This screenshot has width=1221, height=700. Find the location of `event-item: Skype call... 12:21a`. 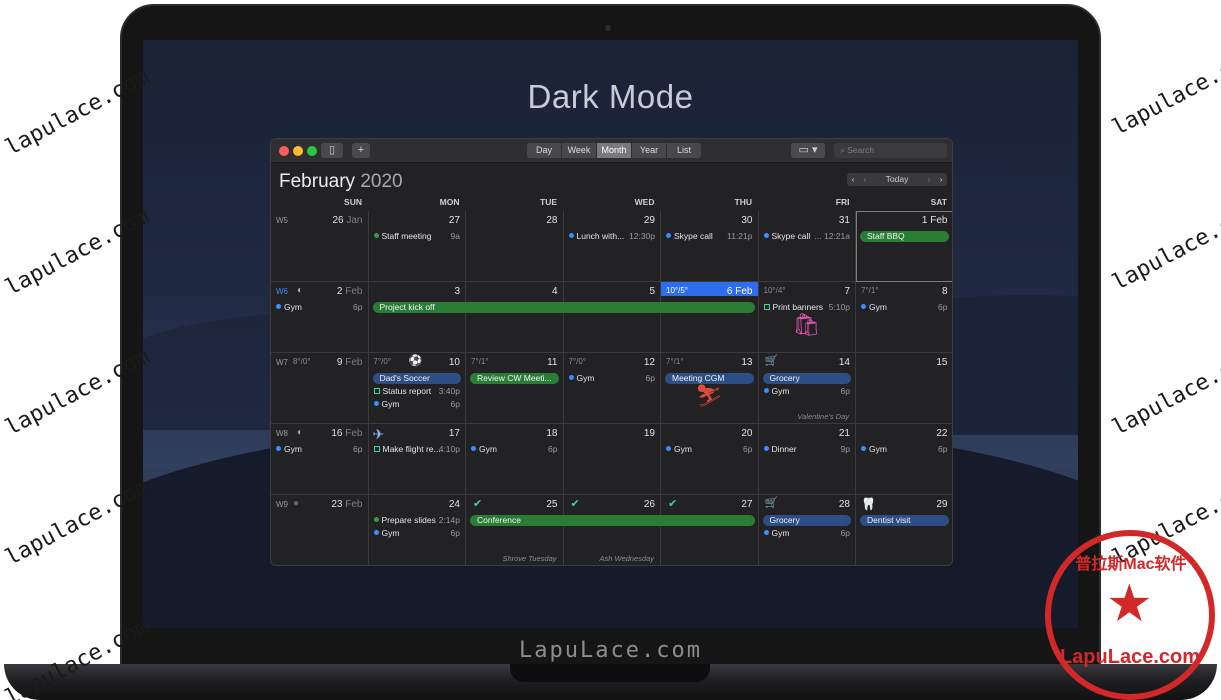

event-item: Skype call... 12:21a is located at coordinates (806, 236).